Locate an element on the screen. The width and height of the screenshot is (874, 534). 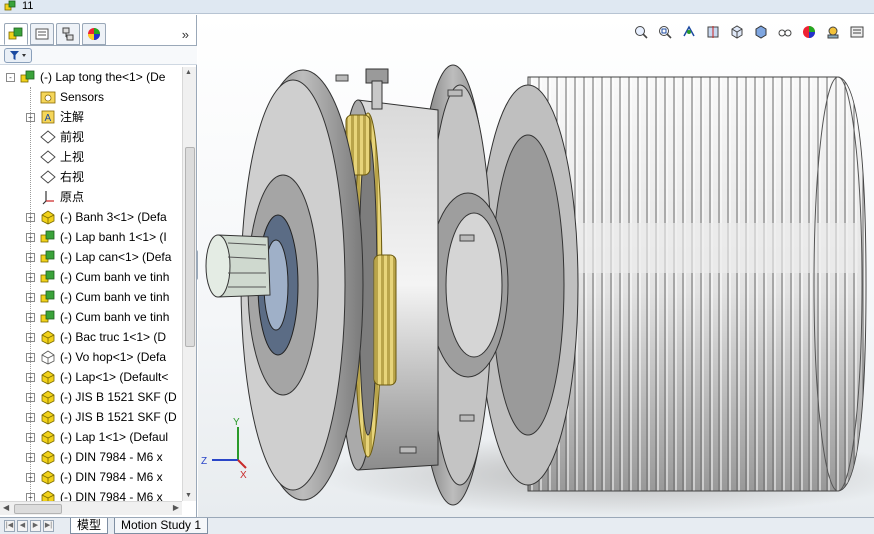
tree-item: + (-) Lap 1<1> (Defaul is located at coordinates (91, 437).